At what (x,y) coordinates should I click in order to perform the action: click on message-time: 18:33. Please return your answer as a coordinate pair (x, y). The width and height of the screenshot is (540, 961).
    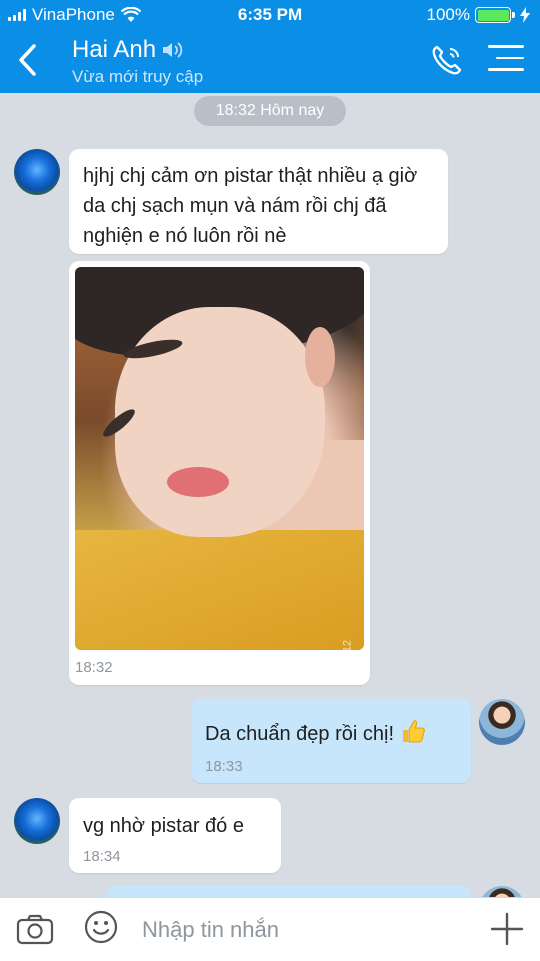
    Looking at the image, I should click on (224, 766).